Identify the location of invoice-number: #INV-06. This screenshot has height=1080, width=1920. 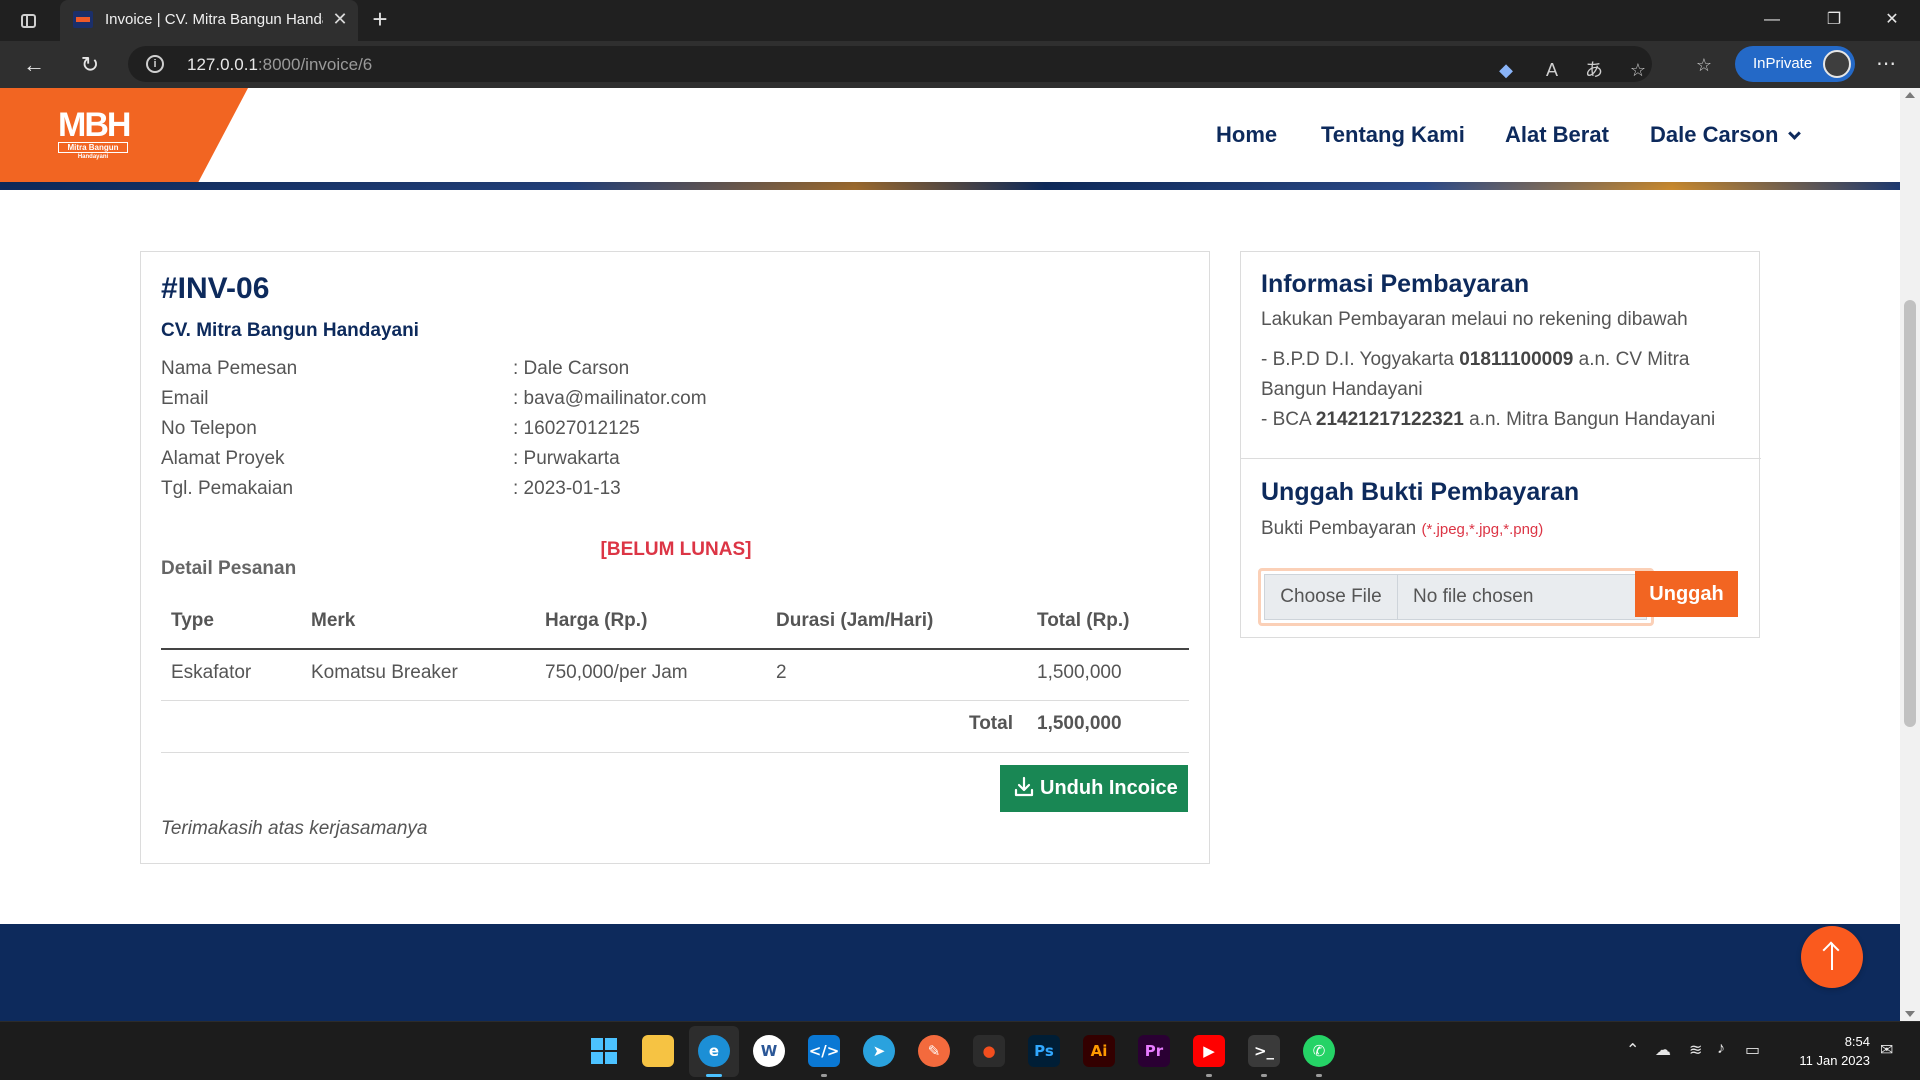
(215, 288).